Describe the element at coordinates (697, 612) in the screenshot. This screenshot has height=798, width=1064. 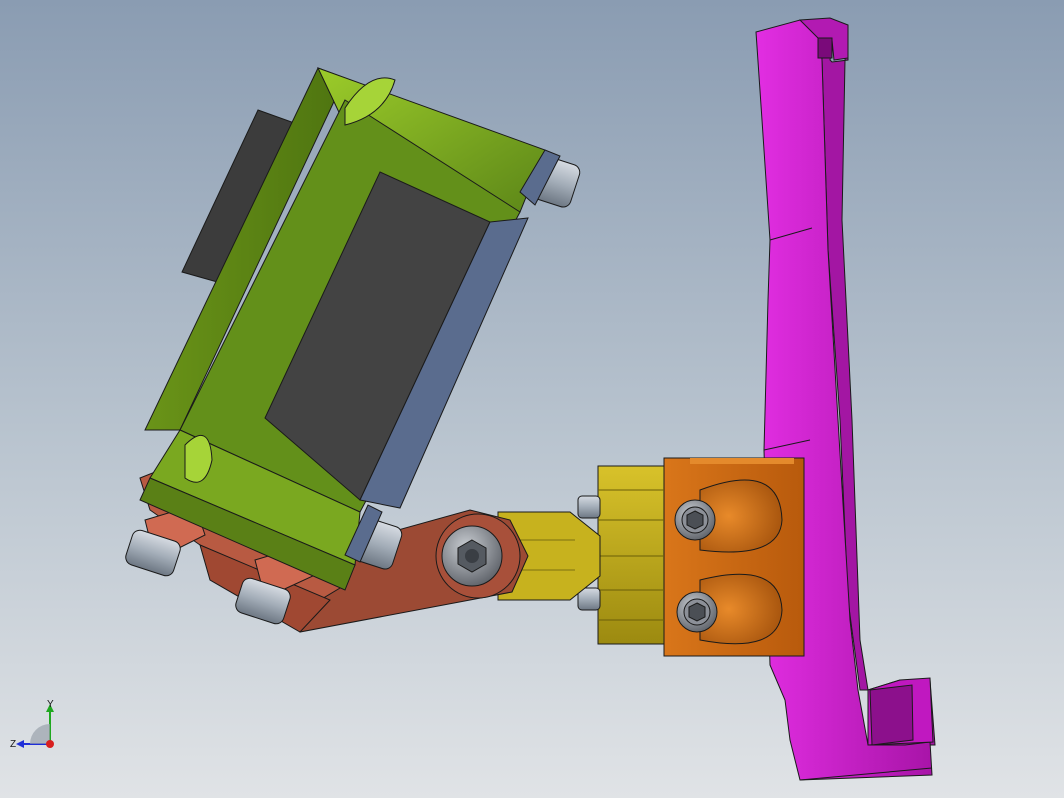
I see `cap-screw-lower` at that location.